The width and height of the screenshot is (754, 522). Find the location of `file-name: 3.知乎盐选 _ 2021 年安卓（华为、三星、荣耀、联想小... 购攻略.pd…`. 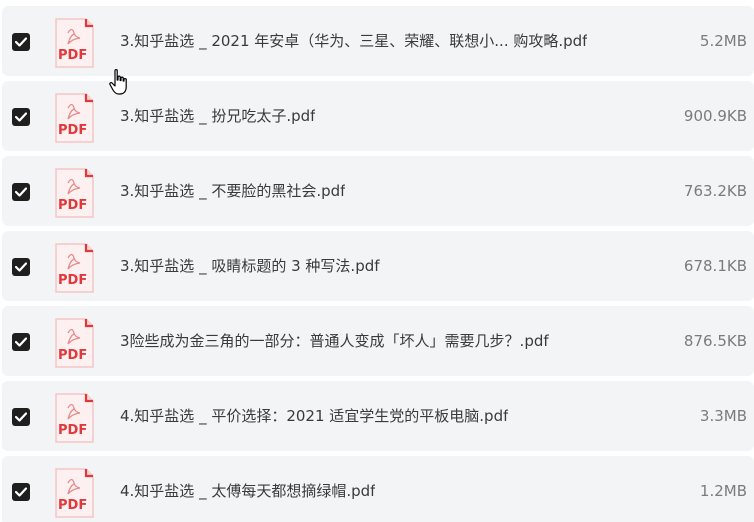

file-name: 3.知乎盐选 _ 2021 年安卓（华为、三星、荣耀、联想小... 购攻略.pd… is located at coordinates (354, 41).